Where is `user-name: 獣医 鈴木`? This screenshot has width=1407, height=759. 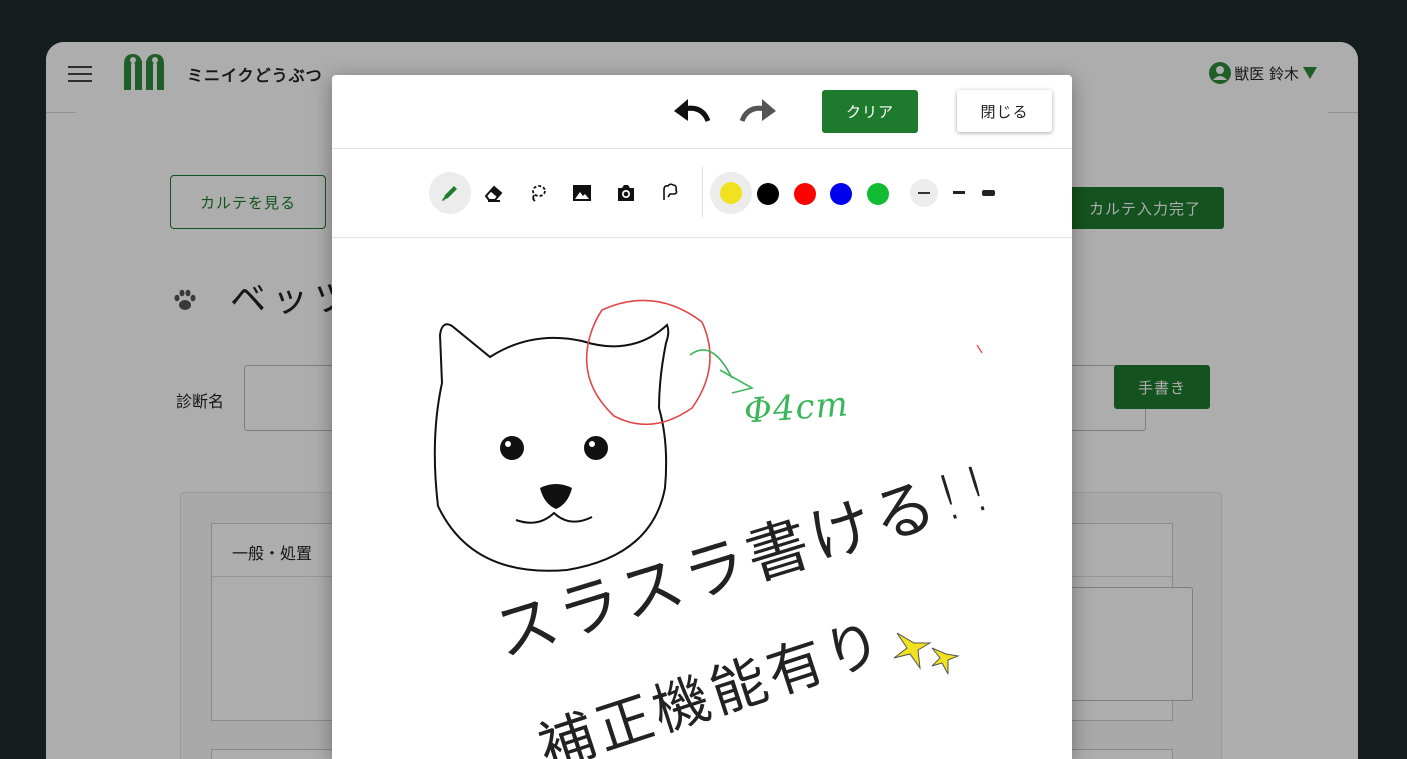 user-name: 獣医 鈴木 is located at coordinates (1266, 73).